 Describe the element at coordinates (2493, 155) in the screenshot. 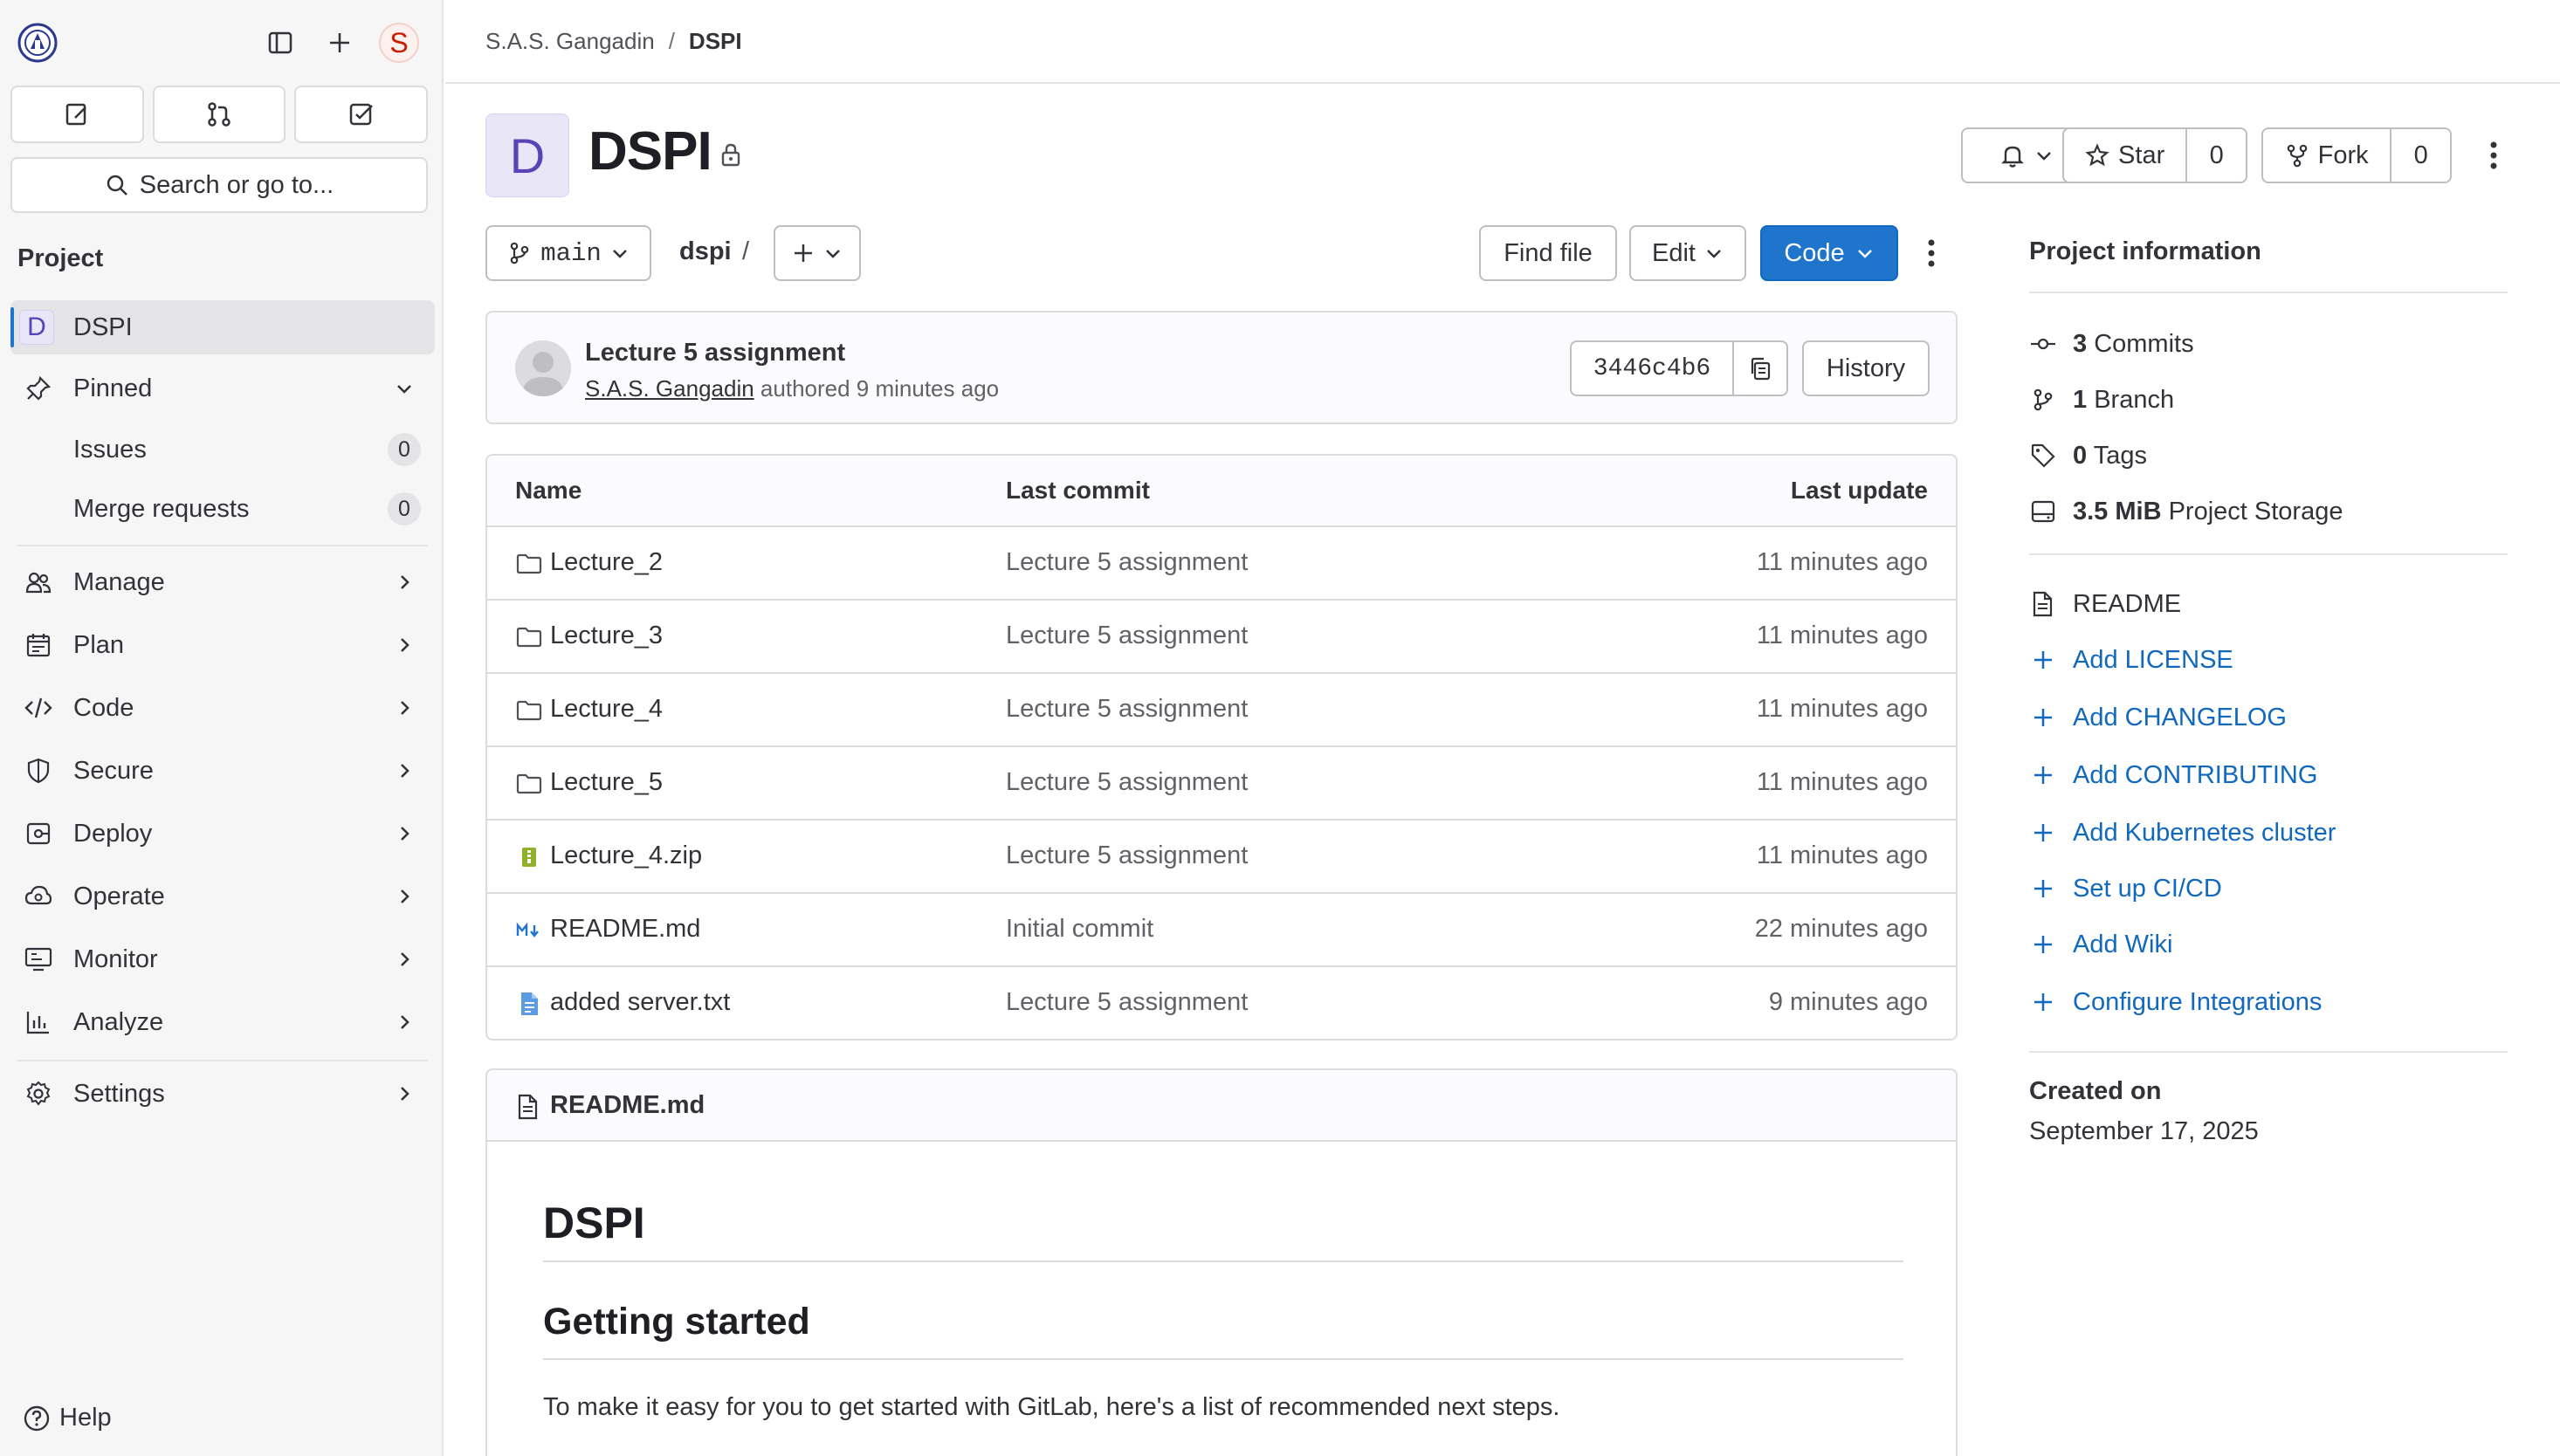

I see `project-actions-kebab-button` at that location.